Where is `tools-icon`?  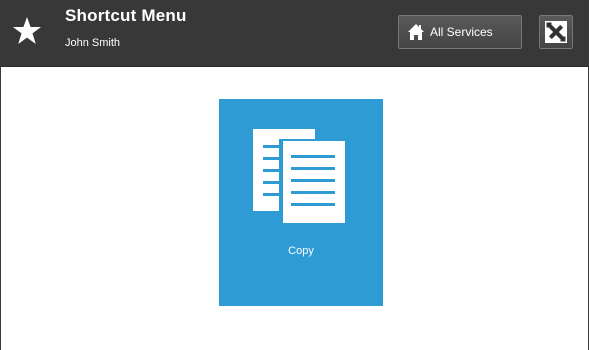
tools-icon is located at coordinates (556, 32).